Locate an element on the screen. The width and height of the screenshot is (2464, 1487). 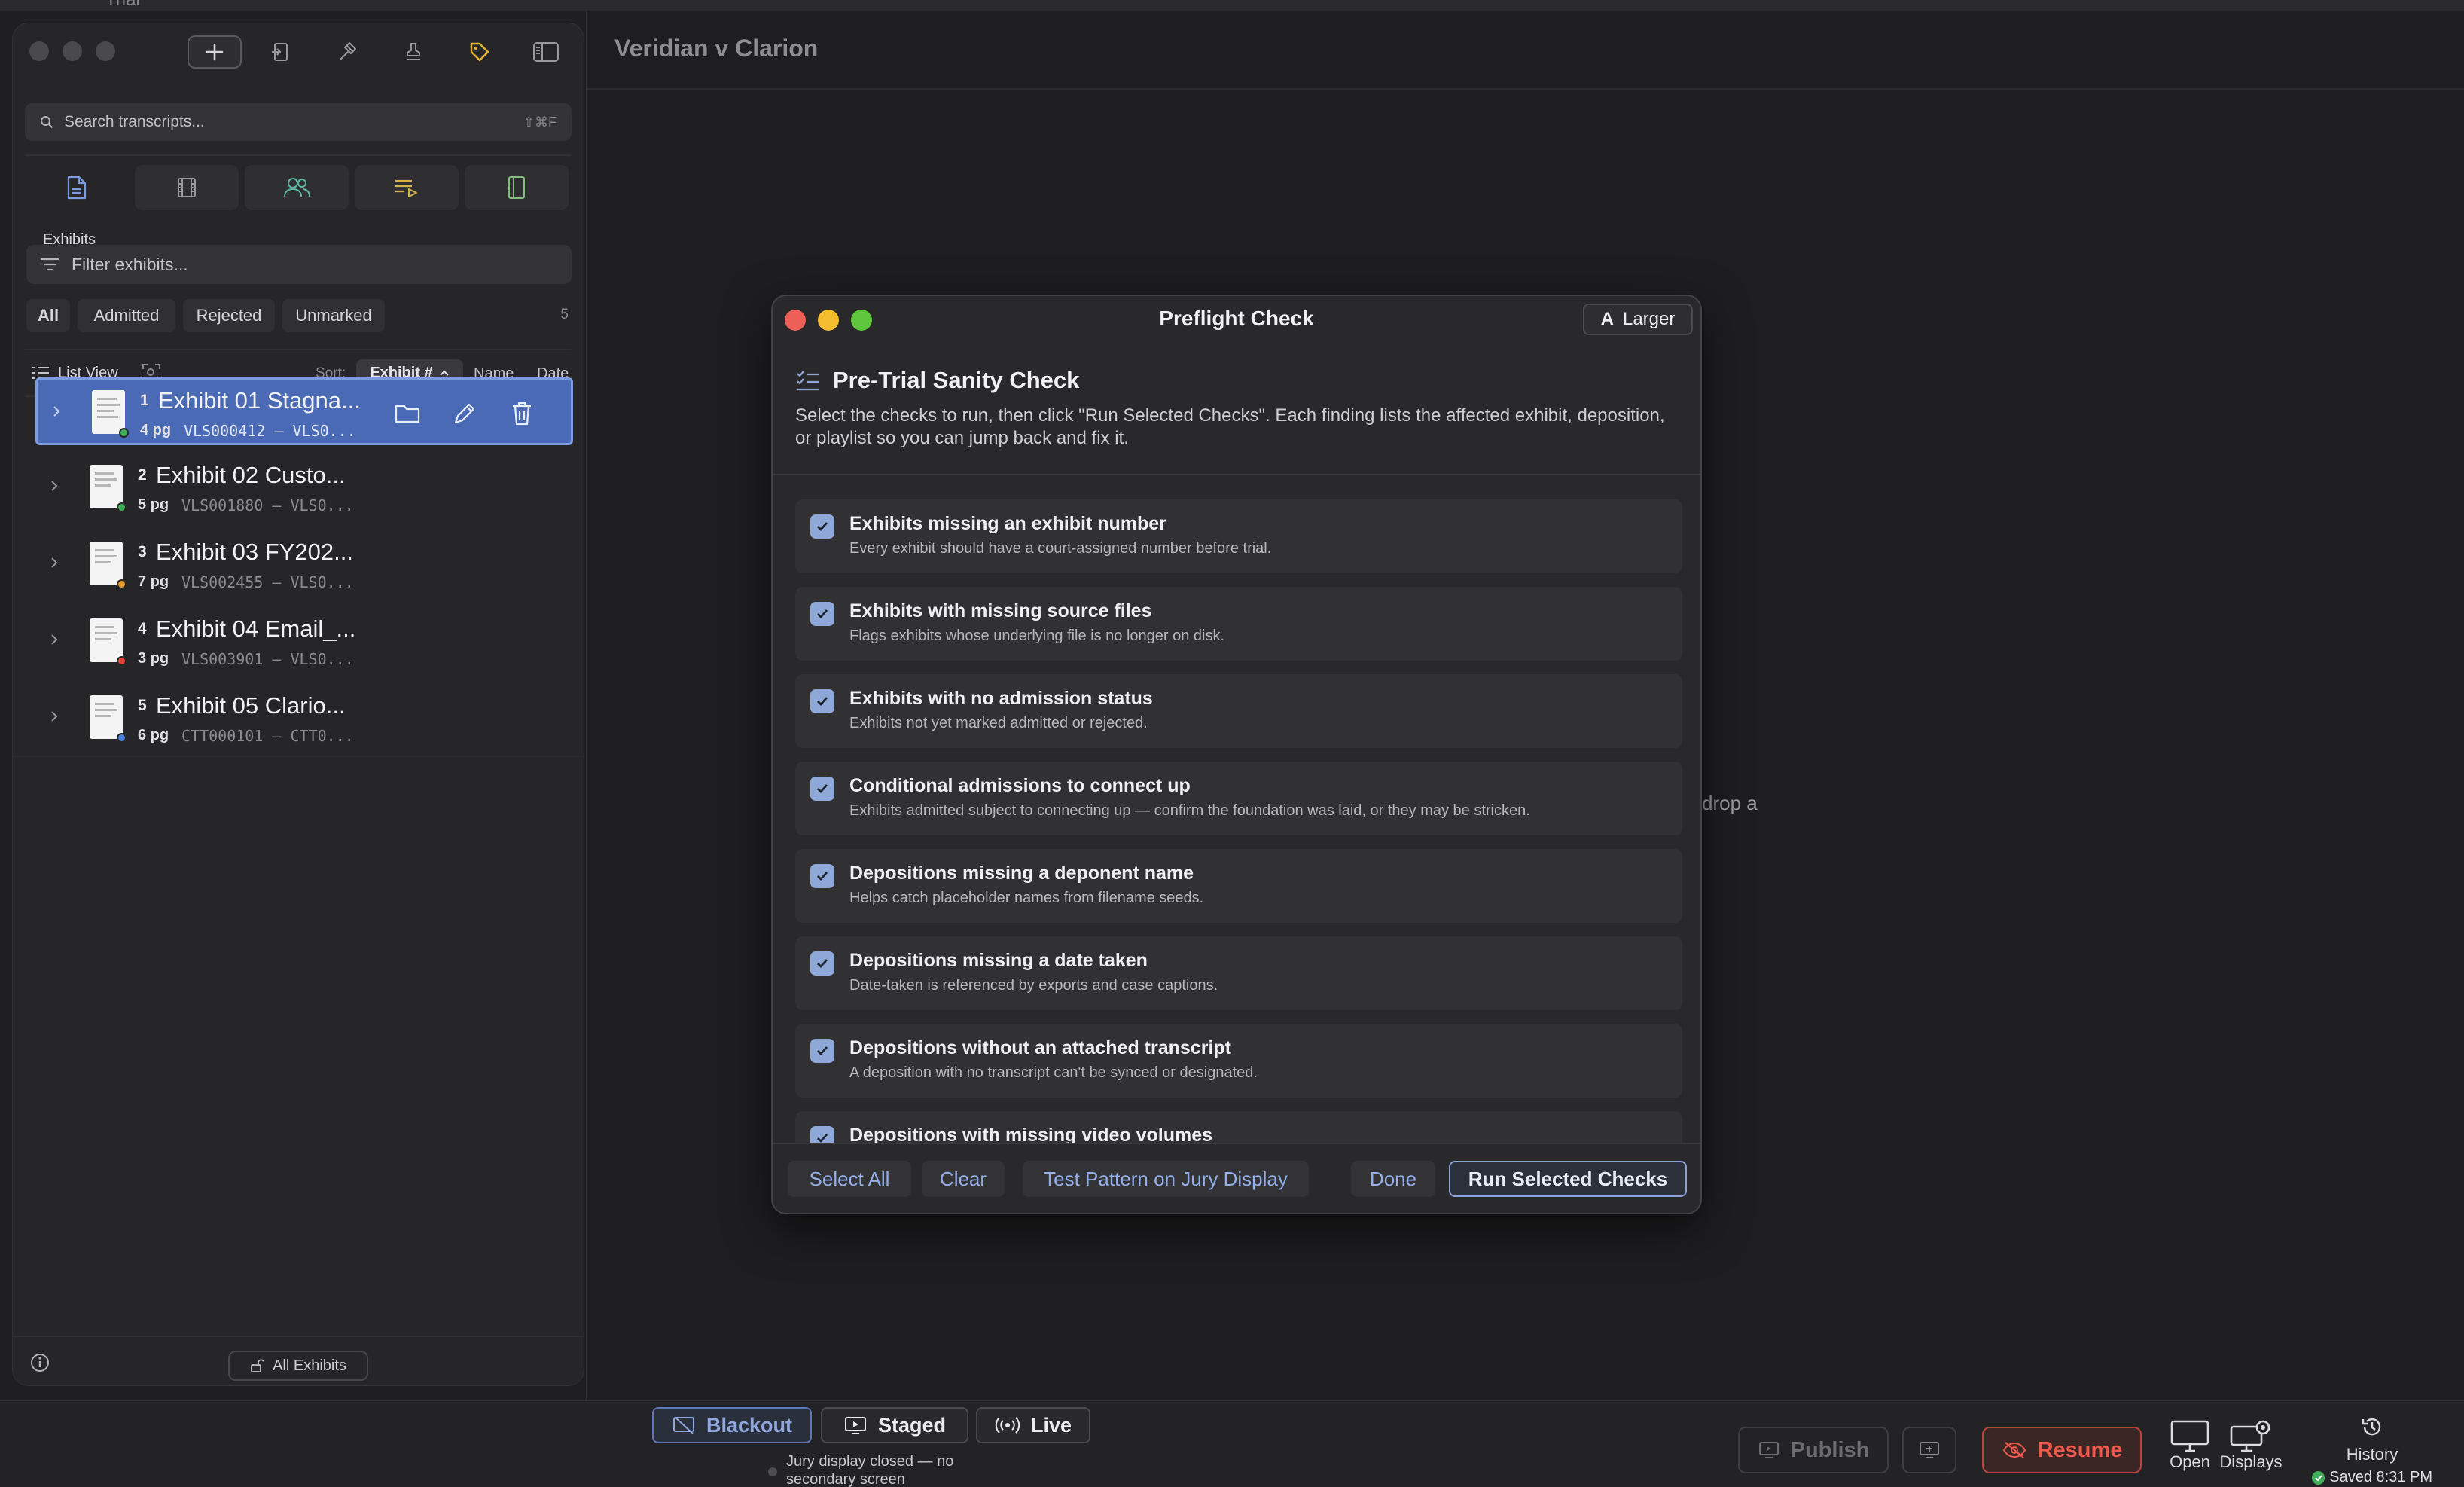
tab-notebook is located at coordinates (517, 187).